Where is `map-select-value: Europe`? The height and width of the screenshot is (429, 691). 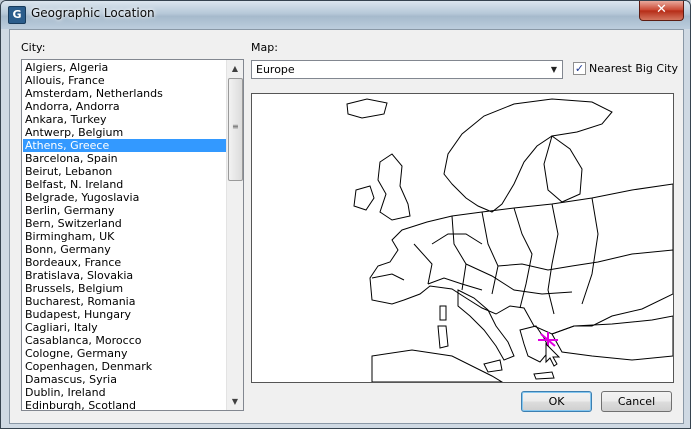 map-select-value: Europe is located at coordinates (275, 69).